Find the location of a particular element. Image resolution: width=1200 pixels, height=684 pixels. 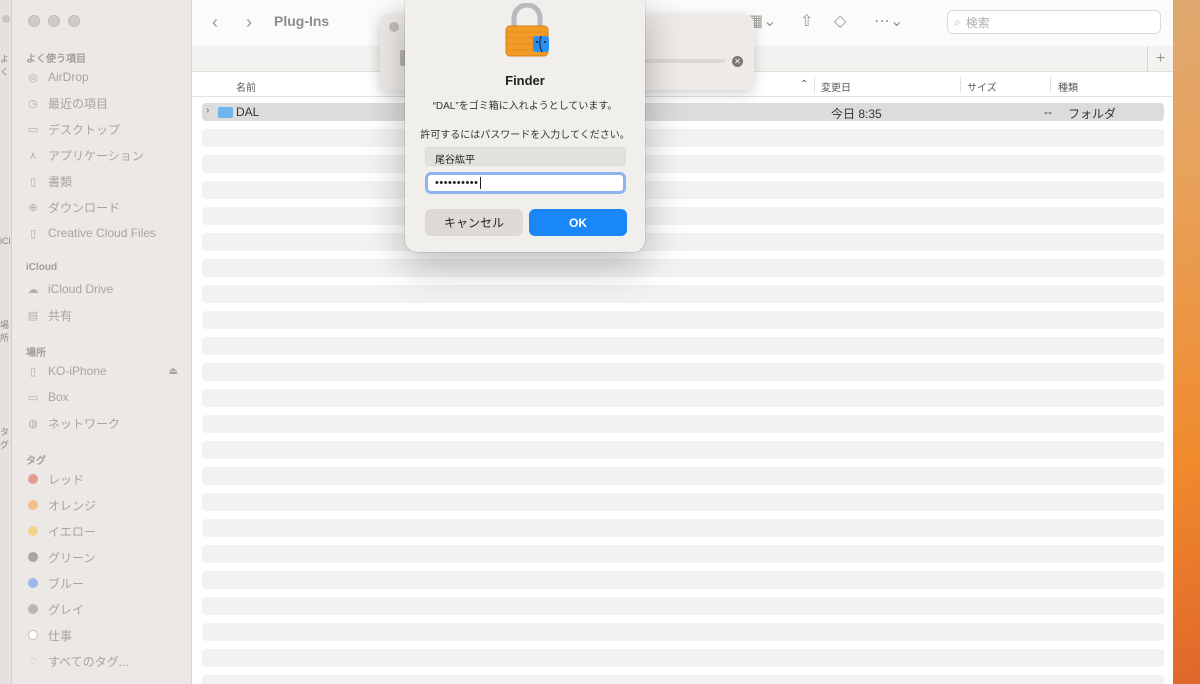

file-modified: 今日 8:35 is located at coordinates (856, 114).